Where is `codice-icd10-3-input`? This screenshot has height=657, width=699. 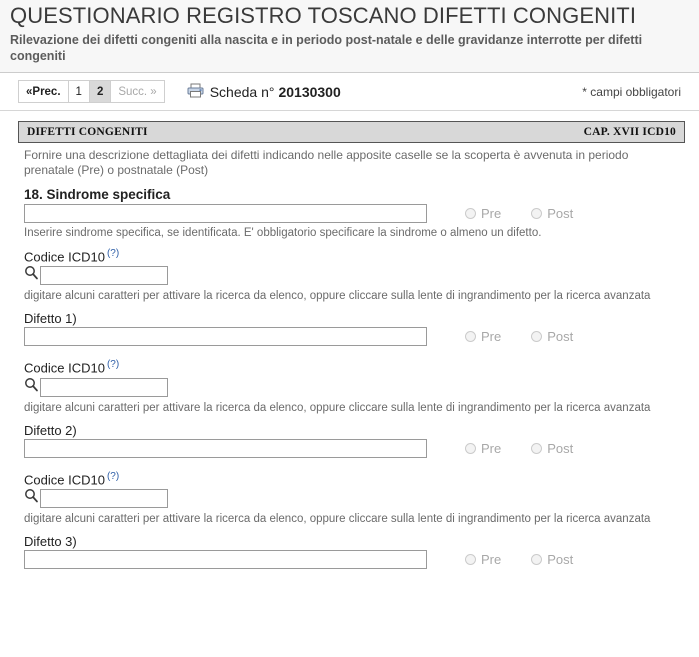
codice-icd10-3-input is located at coordinates (104, 498).